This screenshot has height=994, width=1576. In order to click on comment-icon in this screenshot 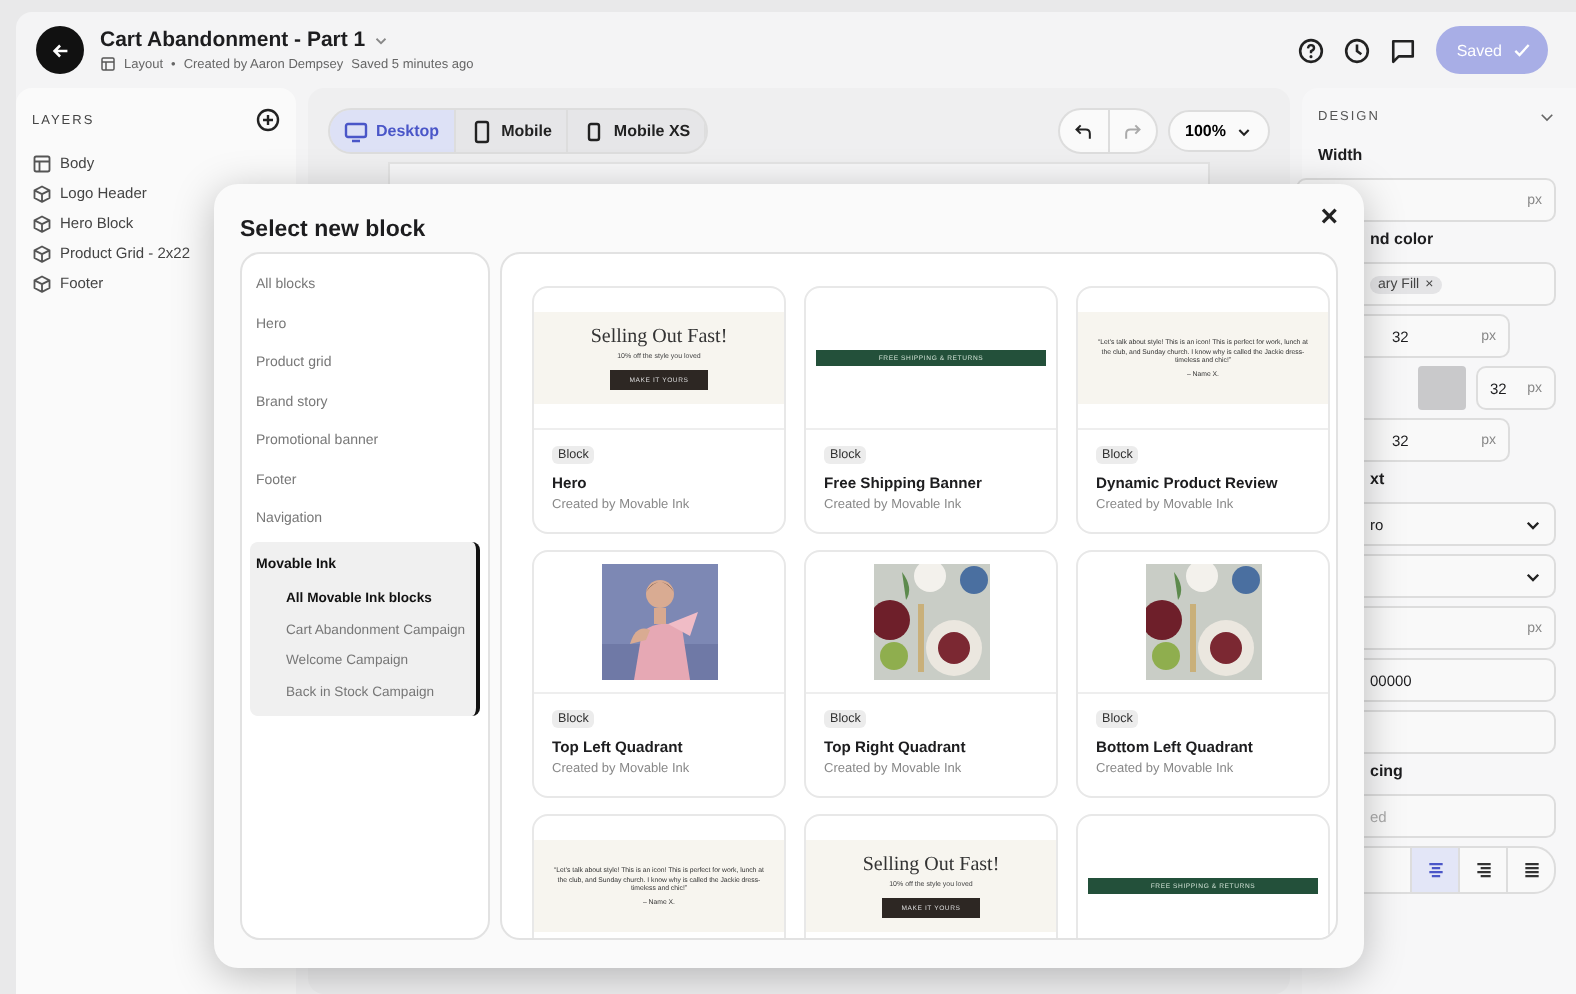, I will do `click(1403, 50)`.